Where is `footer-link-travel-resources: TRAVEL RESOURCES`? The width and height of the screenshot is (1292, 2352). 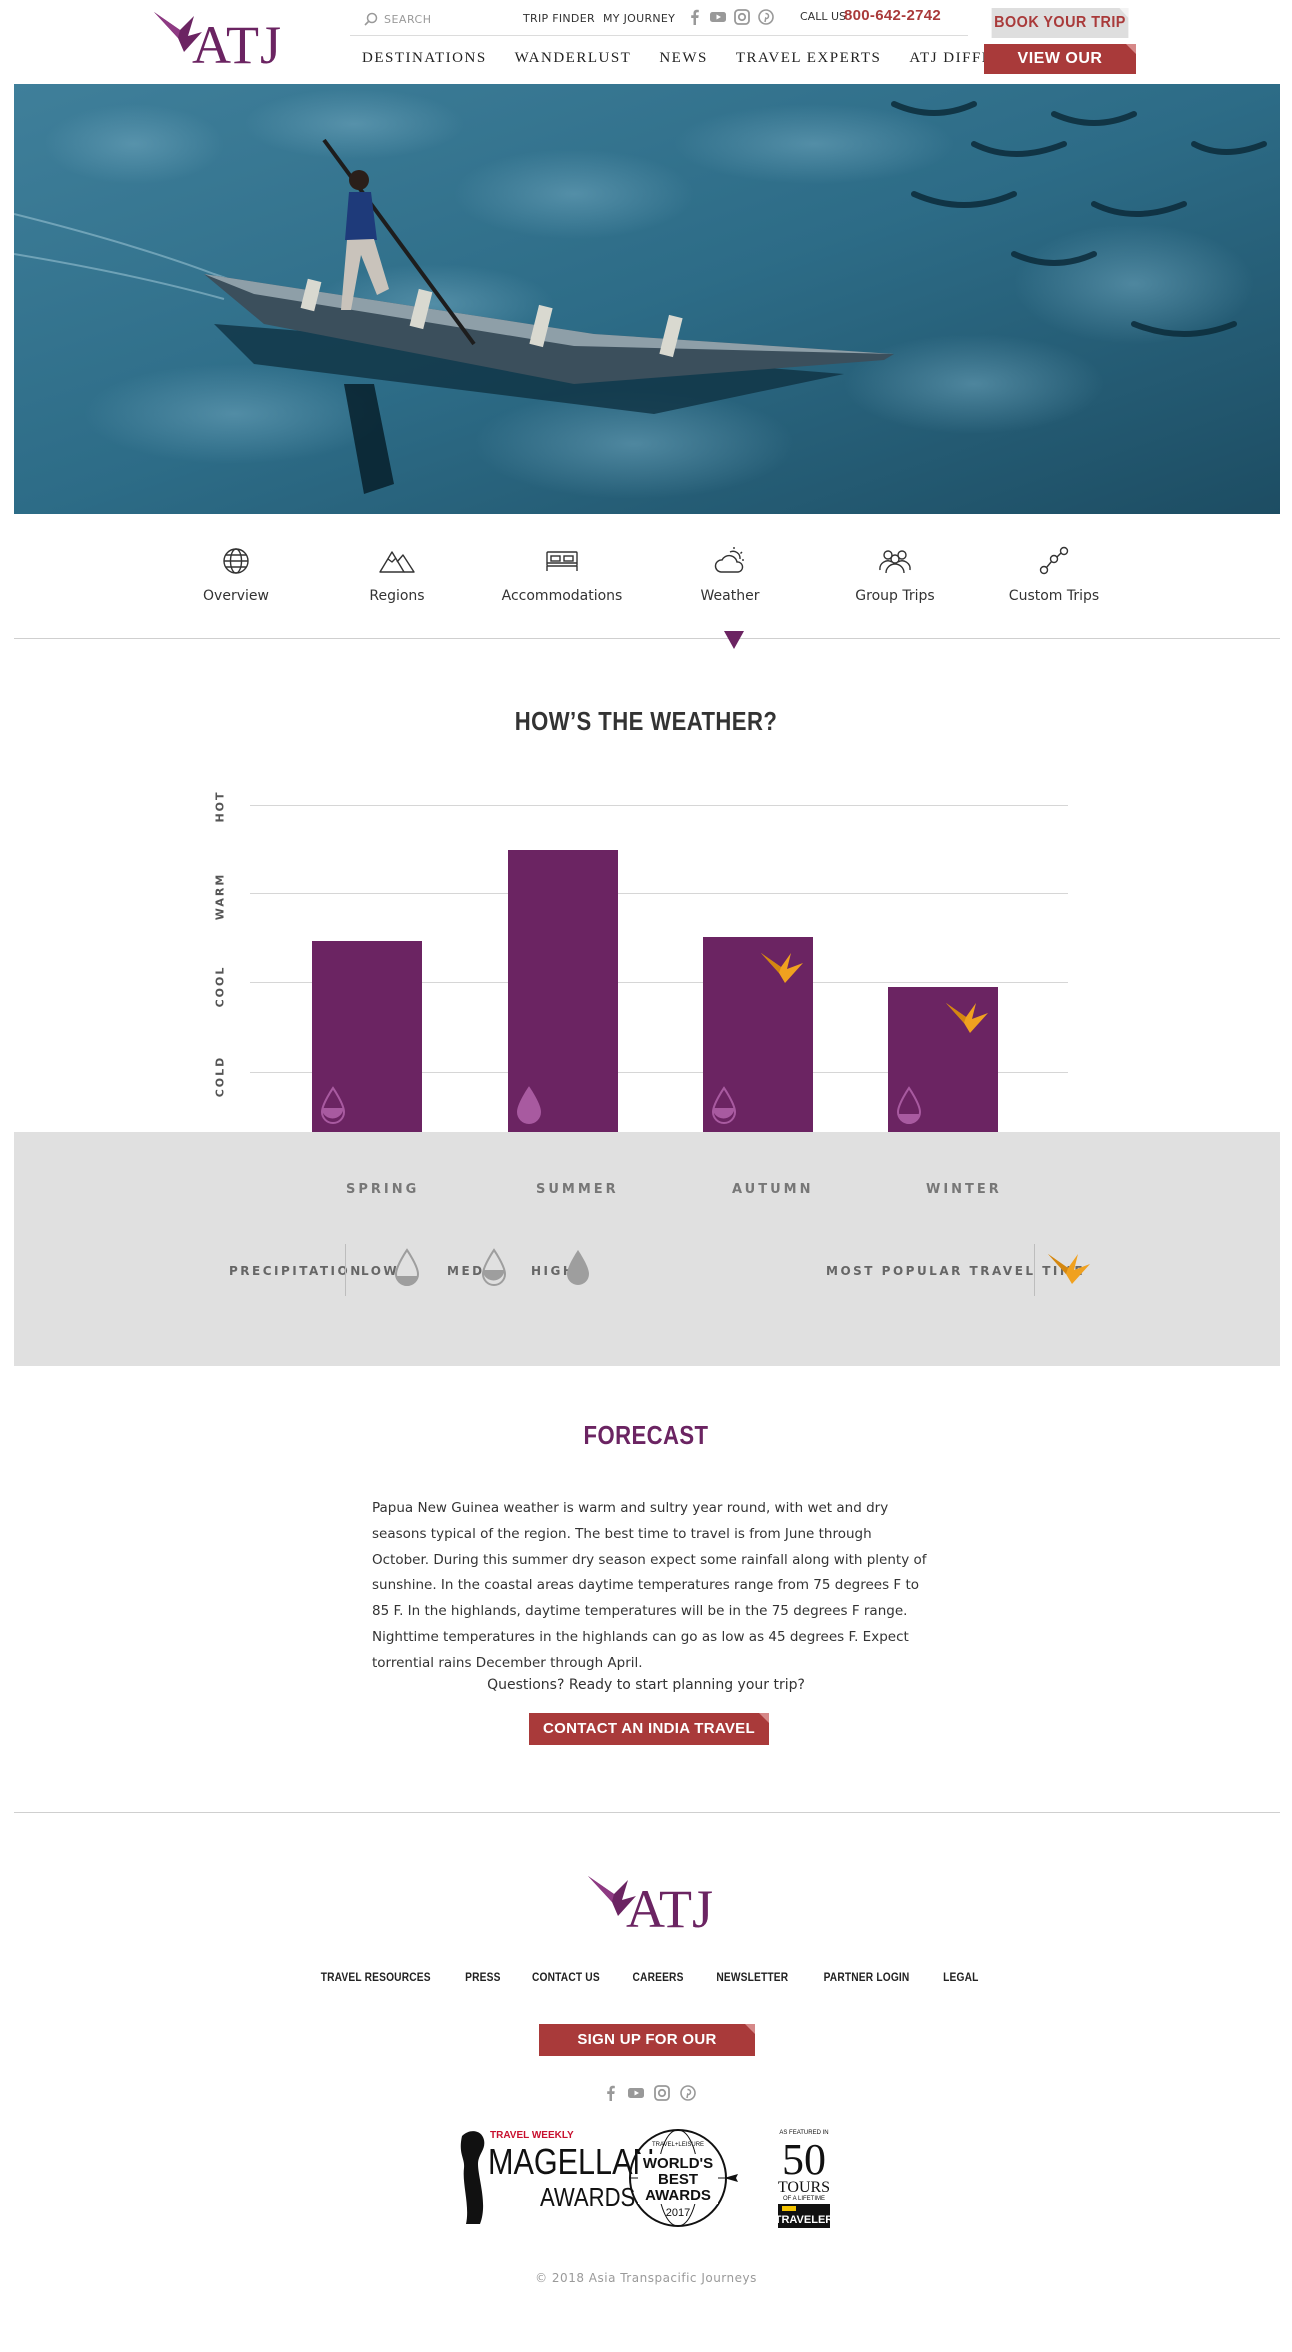 footer-link-travel-resources: TRAVEL RESOURCES is located at coordinates (376, 1977).